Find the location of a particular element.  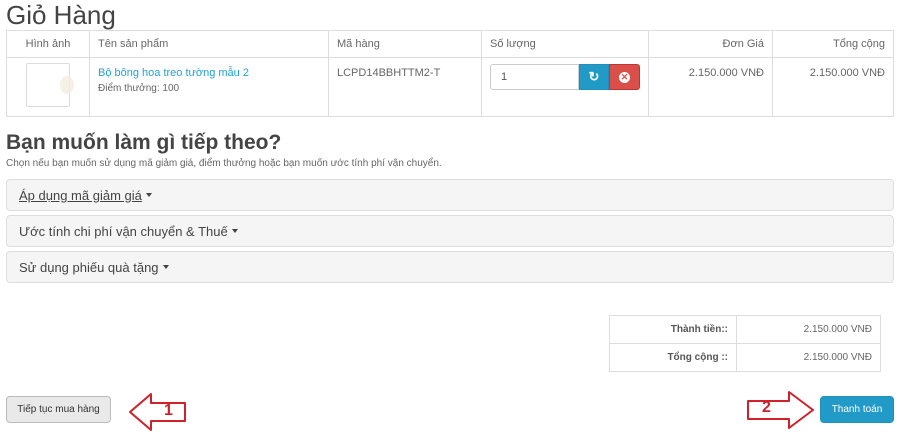

product-unit-price: 2.150.000 VNĐ is located at coordinates (710, 87).